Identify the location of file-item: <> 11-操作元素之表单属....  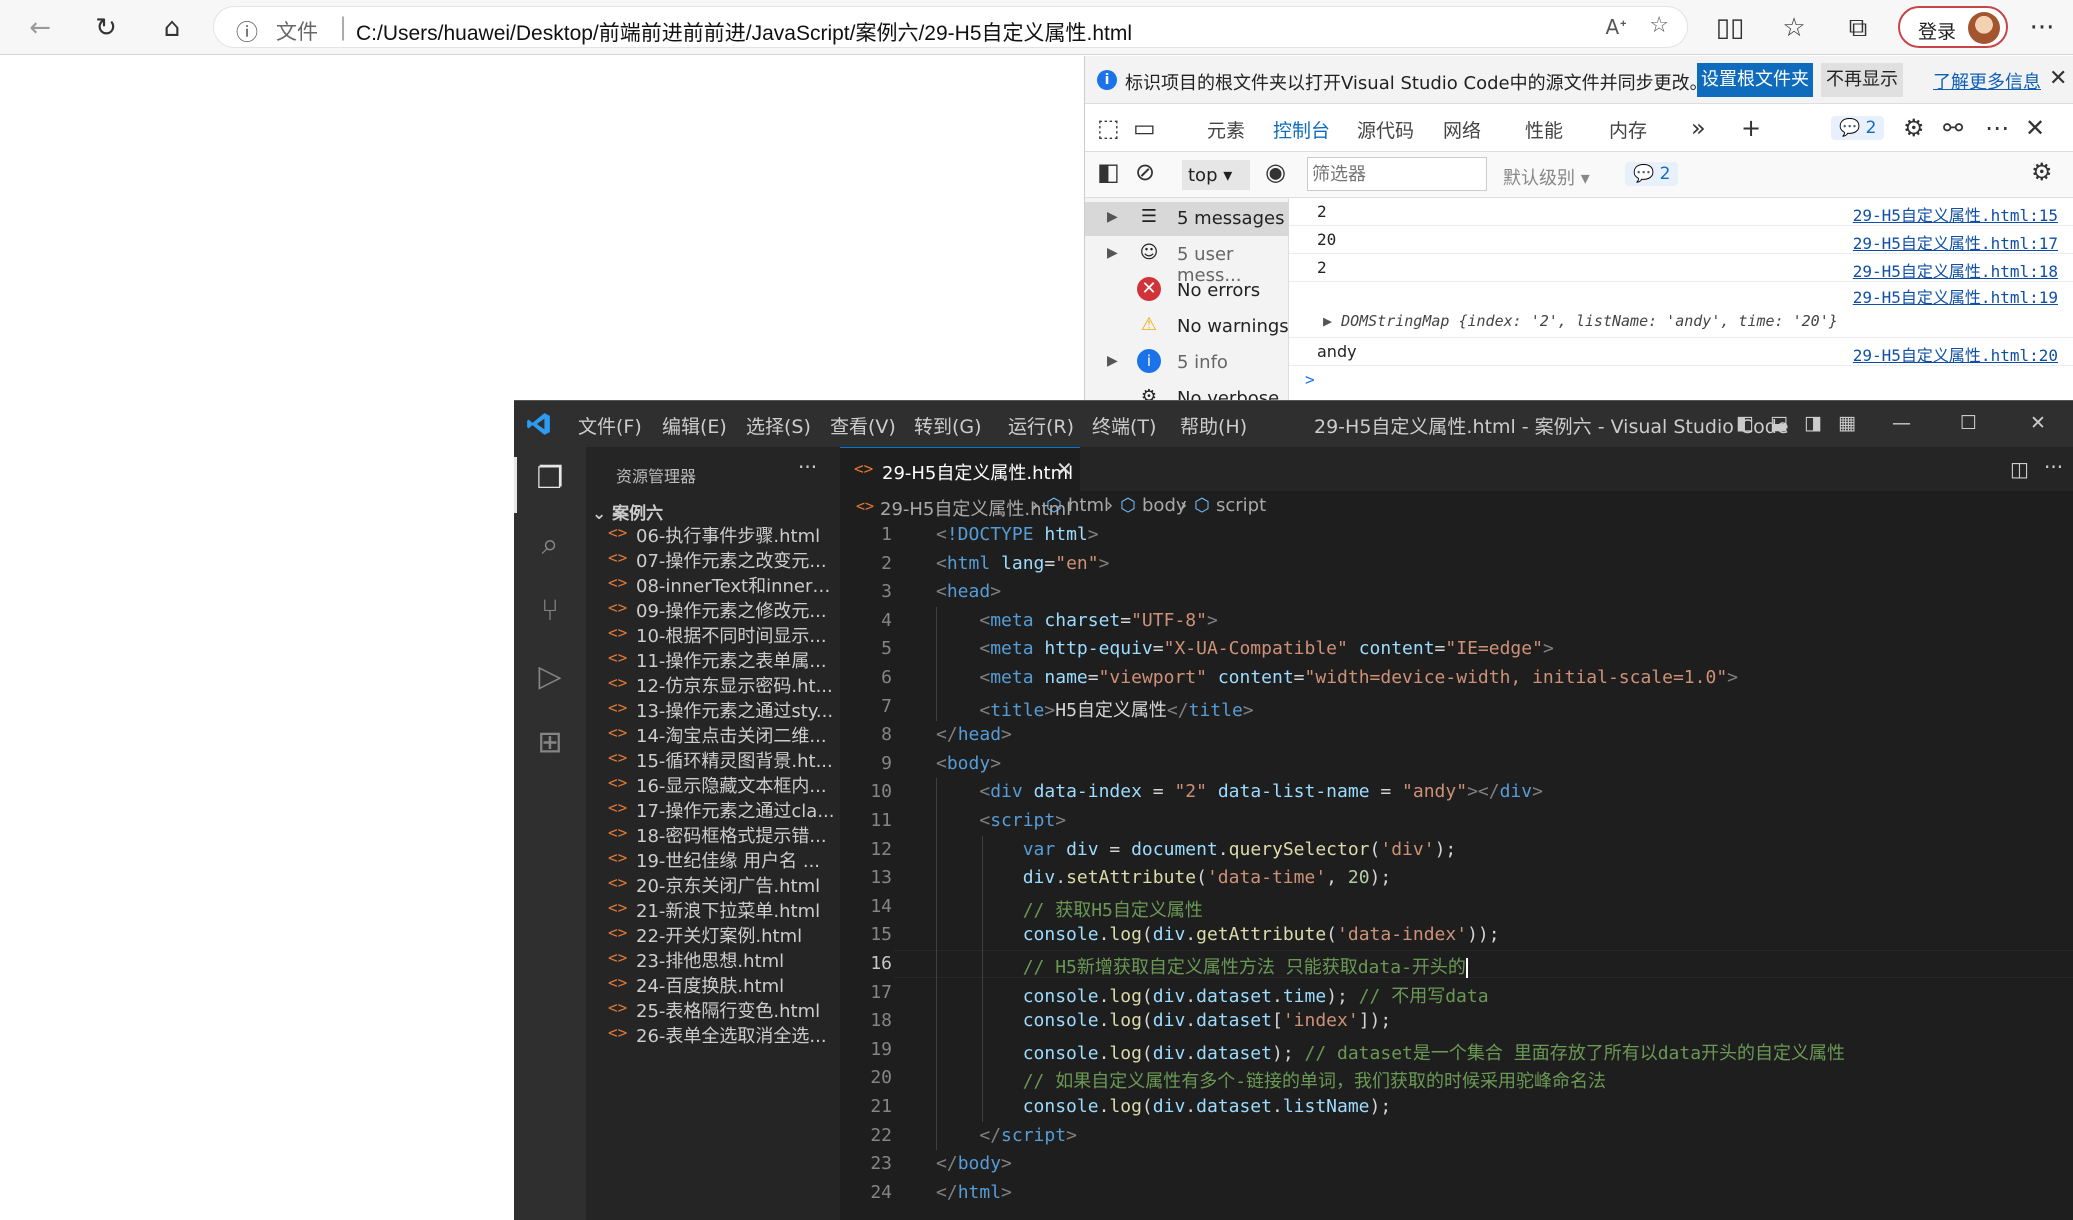
(713, 659).